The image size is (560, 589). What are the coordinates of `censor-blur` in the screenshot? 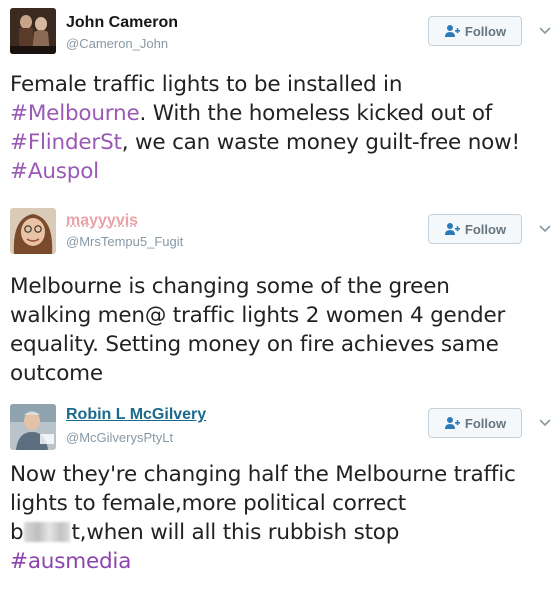 It's located at (47, 532).